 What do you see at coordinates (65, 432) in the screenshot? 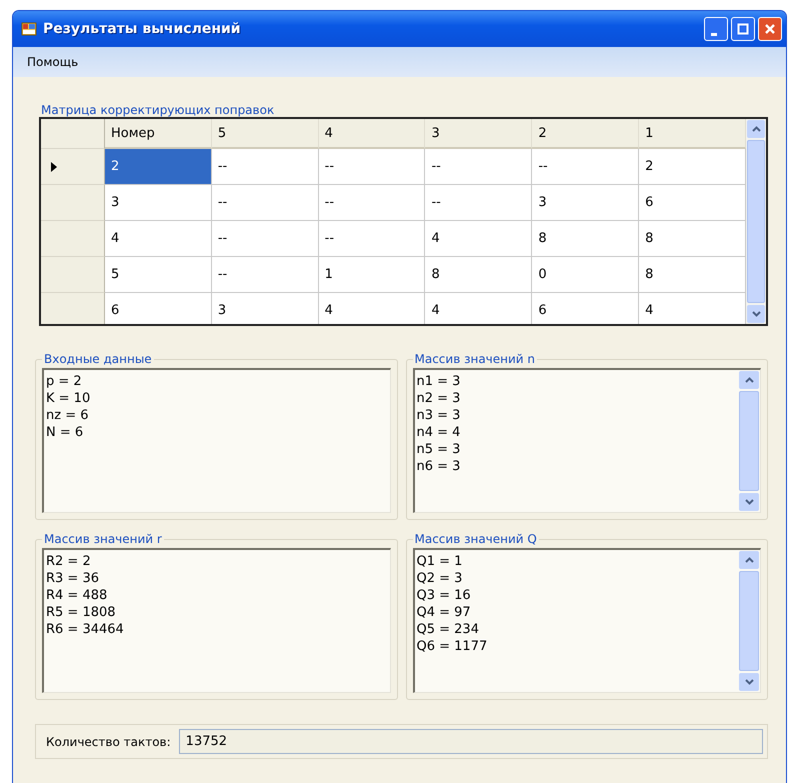
I see `text-line: N = 6` at bounding box center [65, 432].